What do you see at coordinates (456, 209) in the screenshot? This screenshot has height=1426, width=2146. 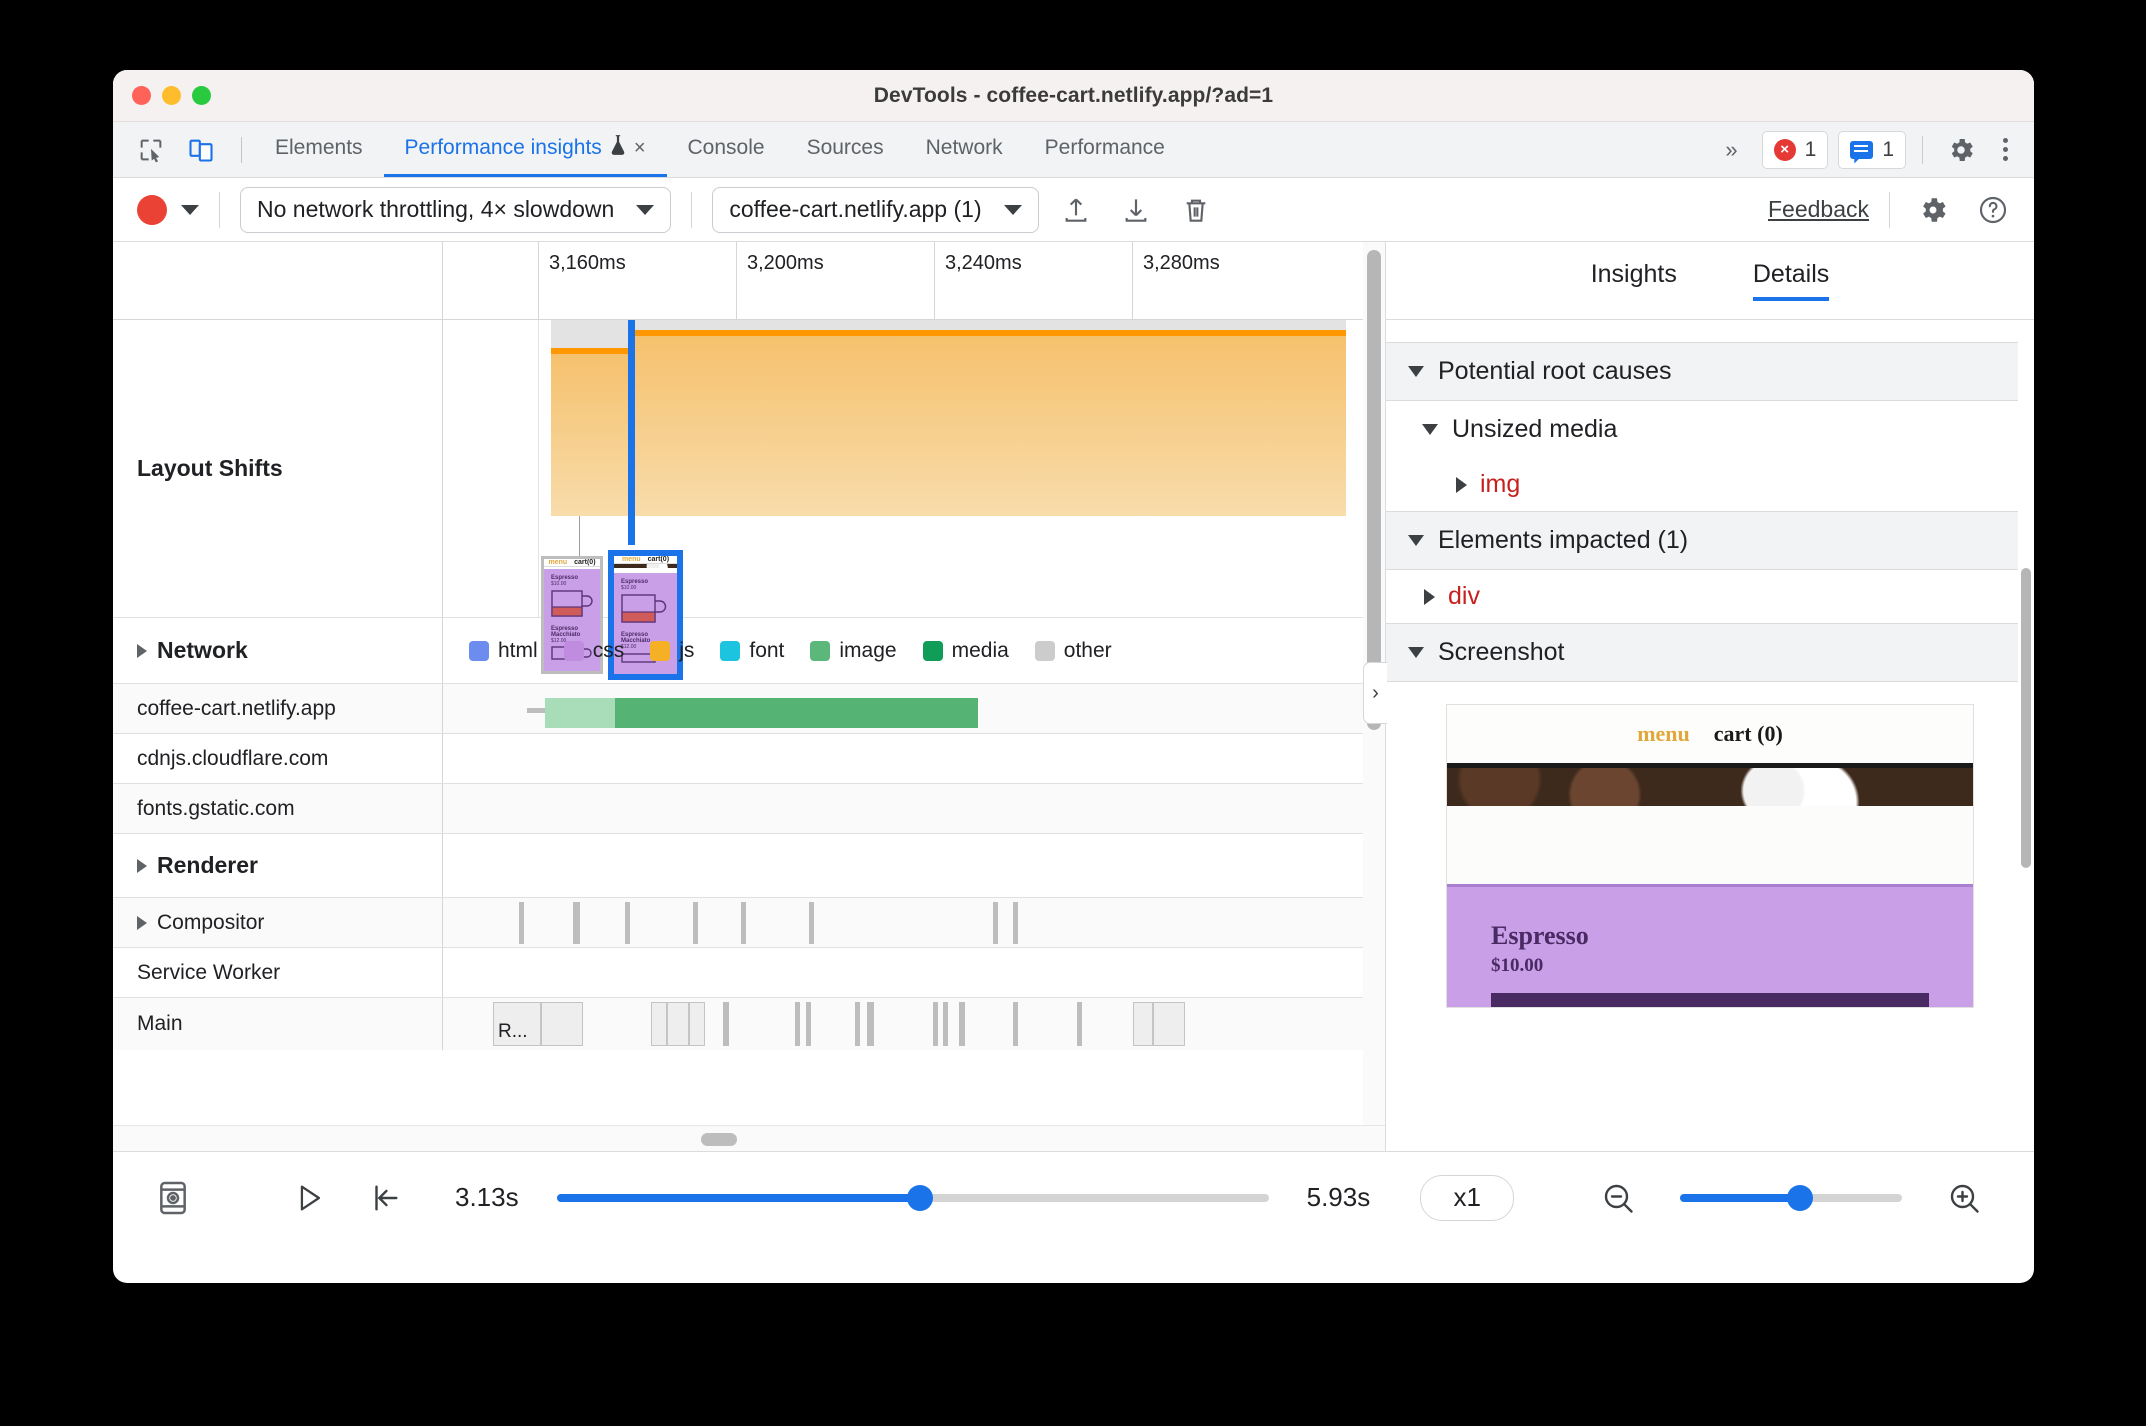 I see `throttling-select: No network throttling, 4× slowdown` at bounding box center [456, 209].